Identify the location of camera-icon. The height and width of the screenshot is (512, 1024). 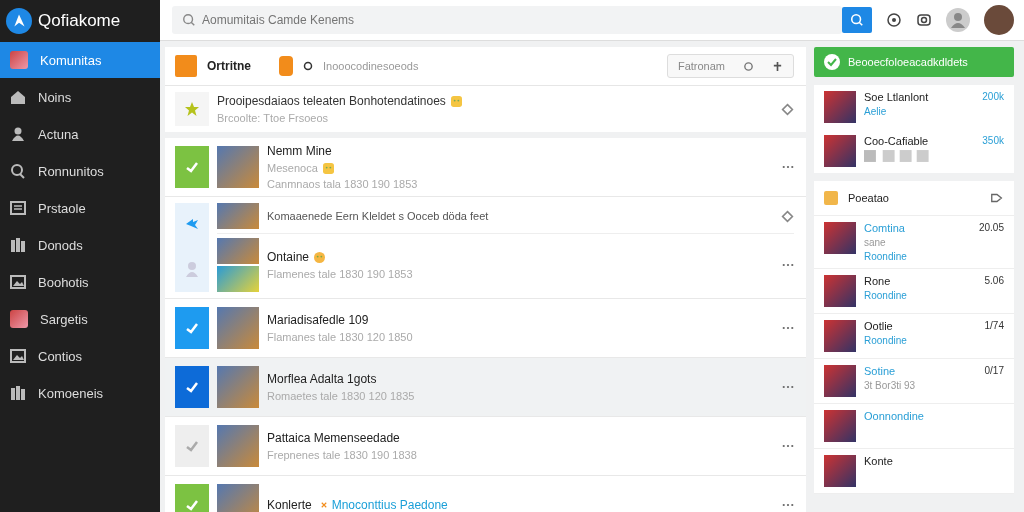
(924, 20).